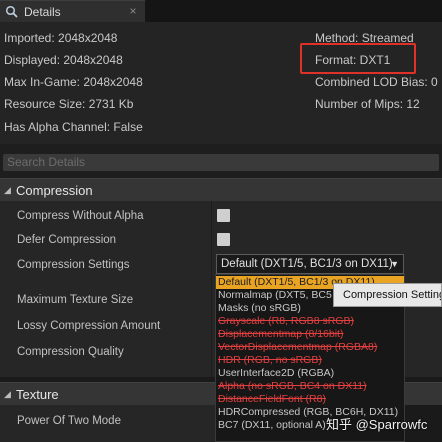 The height and width of the screenshot is (442, 442). I want to click on compression-category: ◢ Compression, so click(221, 189).